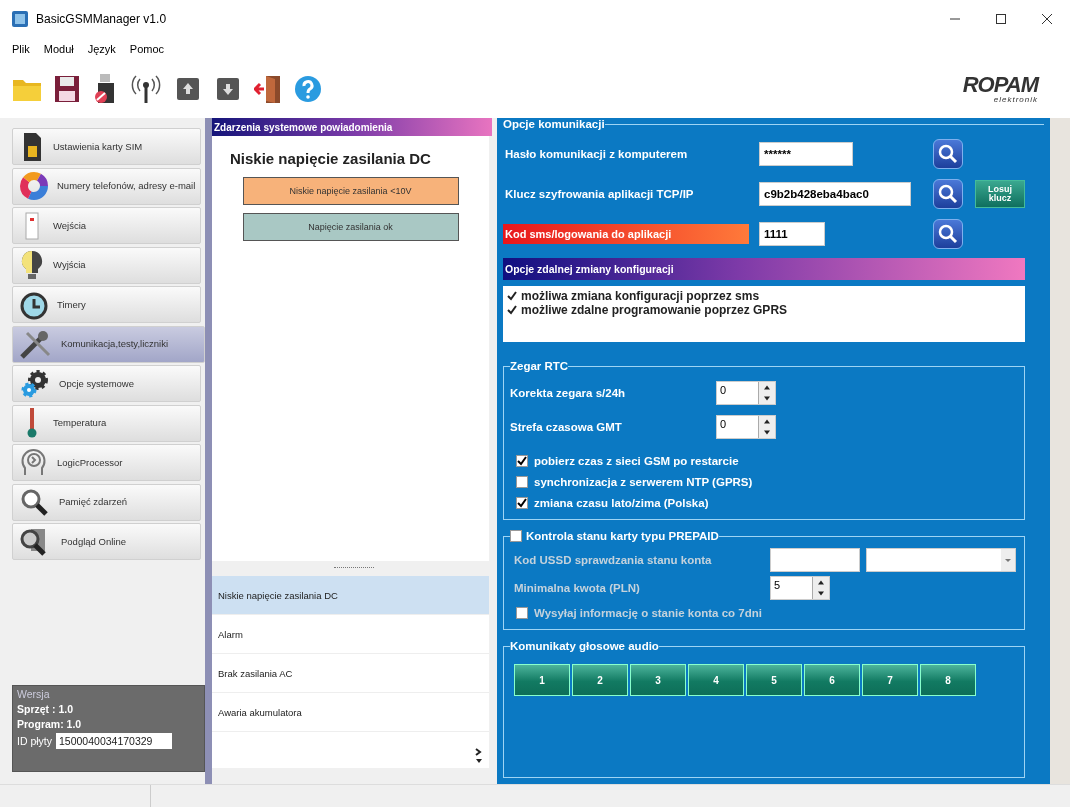 The width and height of the screenshot is (1070, 807). I want to click on event-list-item: Alarm, so click(350, 634).